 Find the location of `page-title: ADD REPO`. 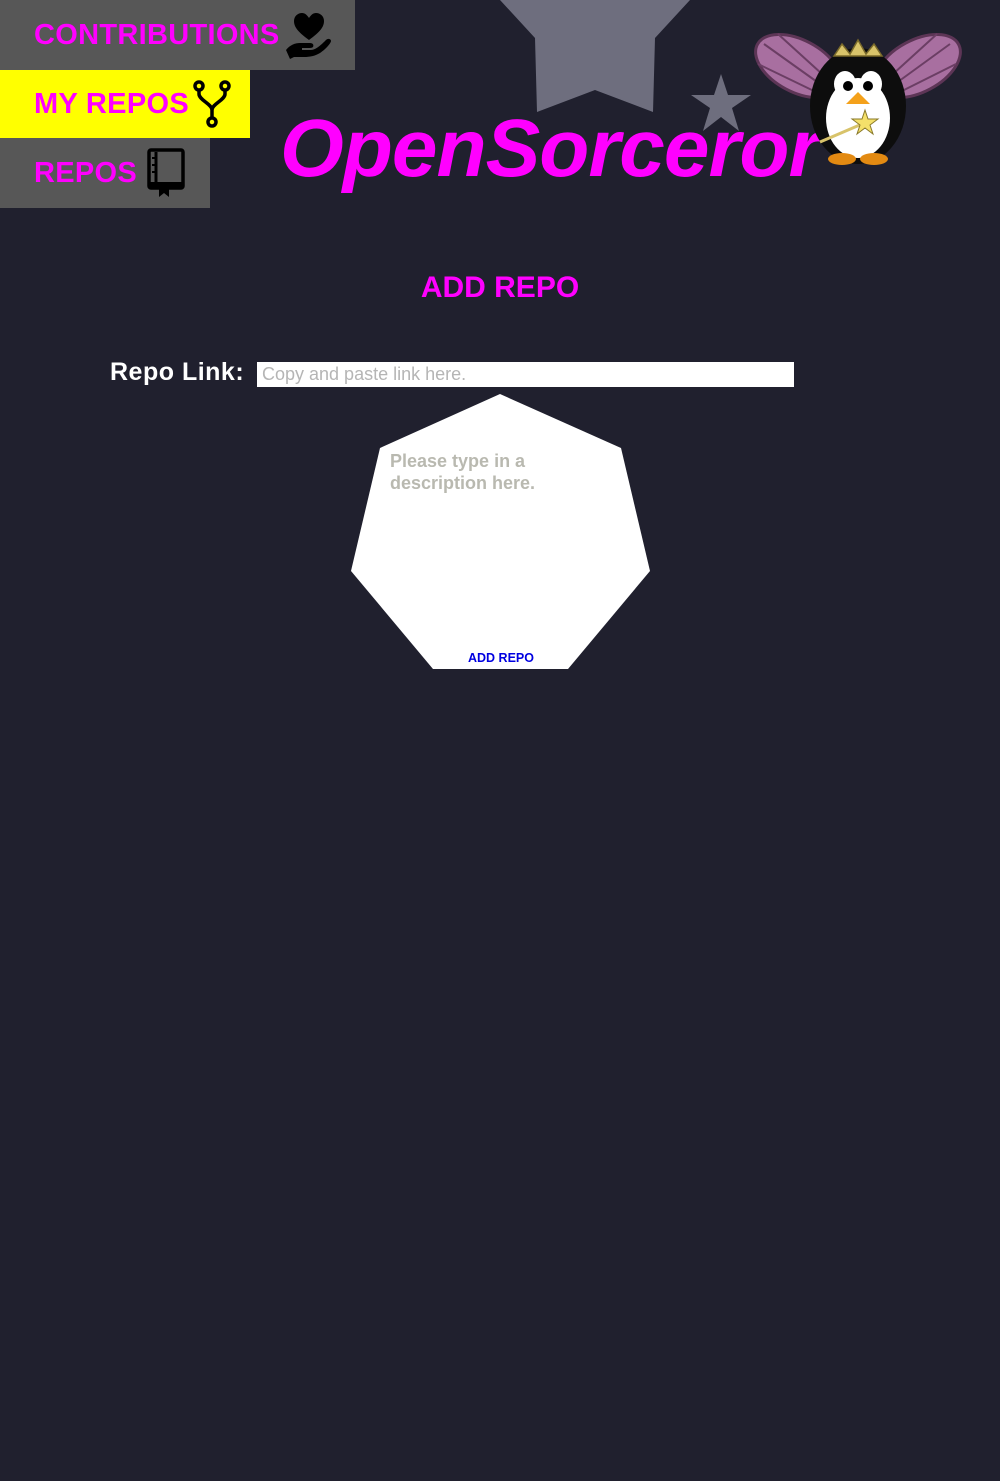

page-title: ADD REPO is located at coordinates (500, 287).